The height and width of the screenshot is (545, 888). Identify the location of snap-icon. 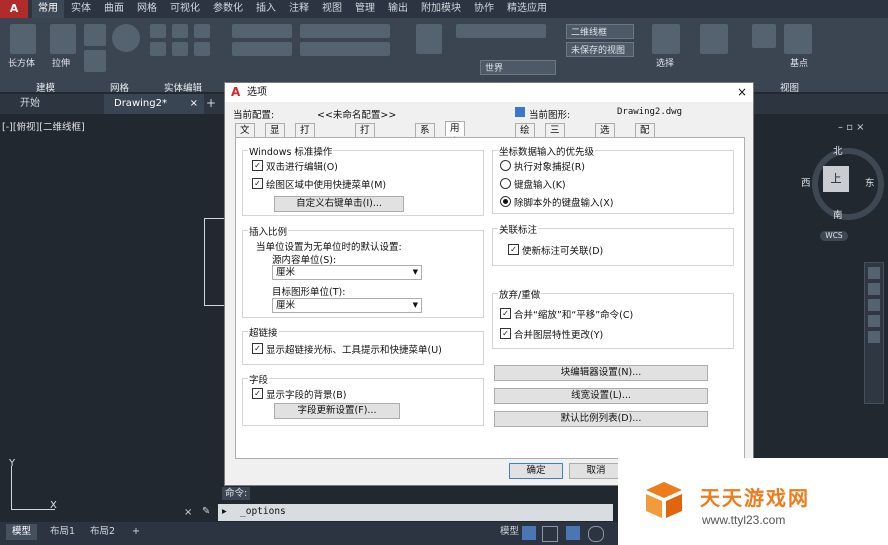
(550, 534).